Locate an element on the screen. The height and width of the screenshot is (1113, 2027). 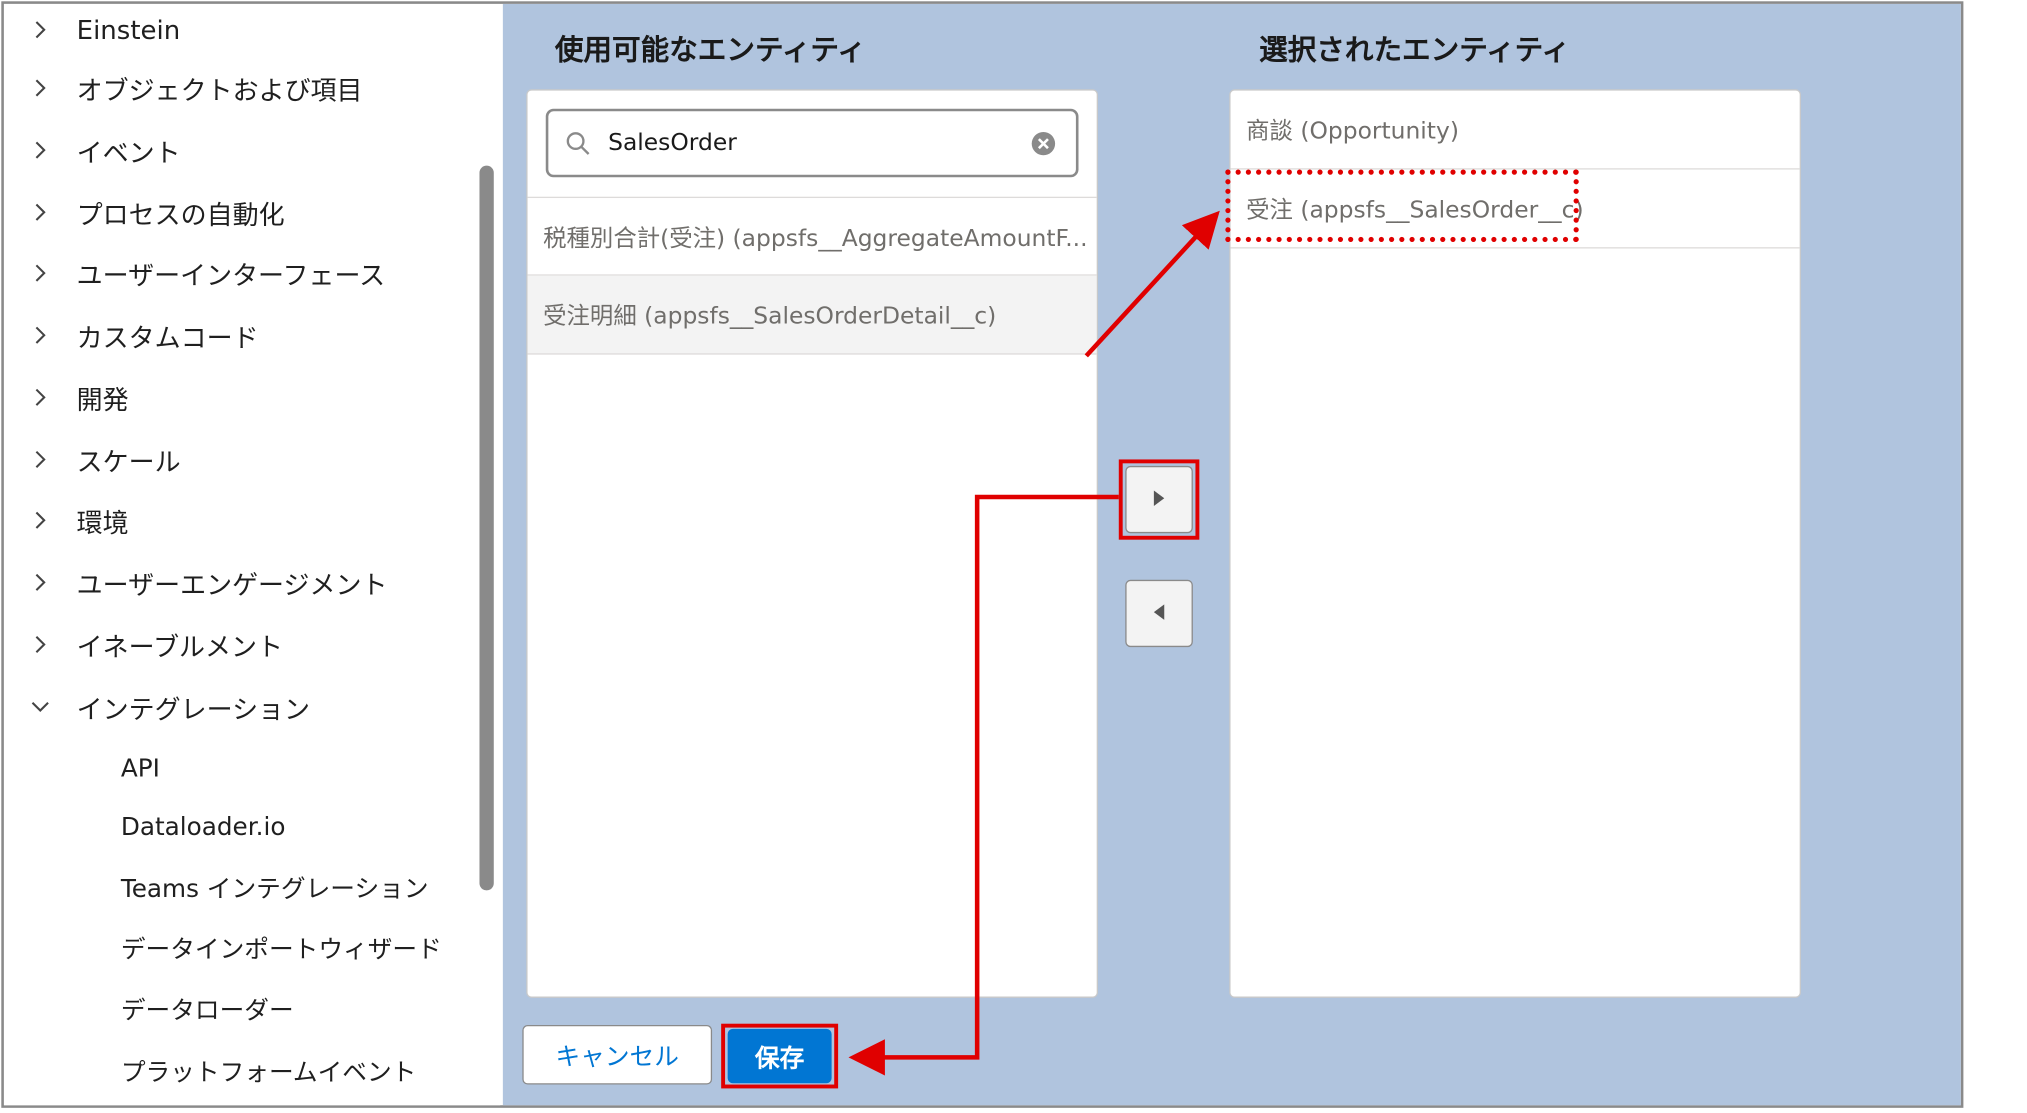
sidebar-item-label: 開発 is located at coordinates (102, 399).